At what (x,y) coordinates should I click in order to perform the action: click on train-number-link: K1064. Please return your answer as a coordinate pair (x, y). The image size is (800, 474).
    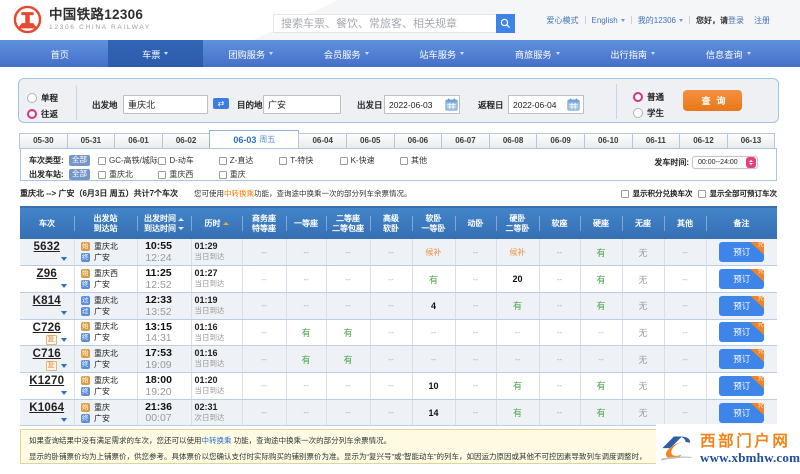
    Looking at the image, I should click on (46, 408).